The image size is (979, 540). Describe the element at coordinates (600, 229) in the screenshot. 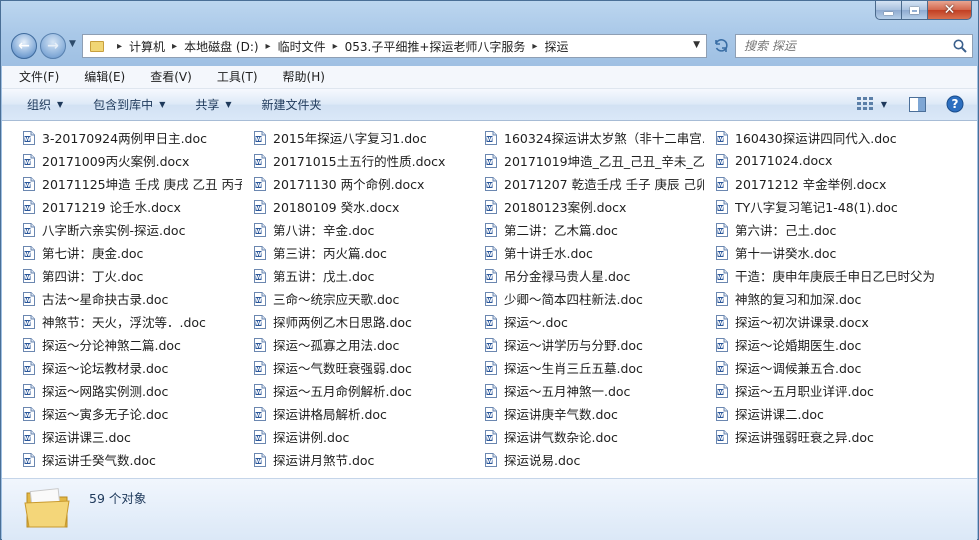

I see `file-item: W 第二讲：乙木篇.doc` at that location.